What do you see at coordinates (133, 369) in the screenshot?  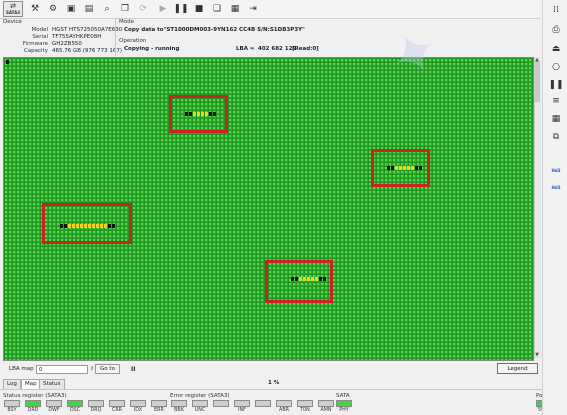 I see `pause-map-button: II` at bounding box center [133, 369].